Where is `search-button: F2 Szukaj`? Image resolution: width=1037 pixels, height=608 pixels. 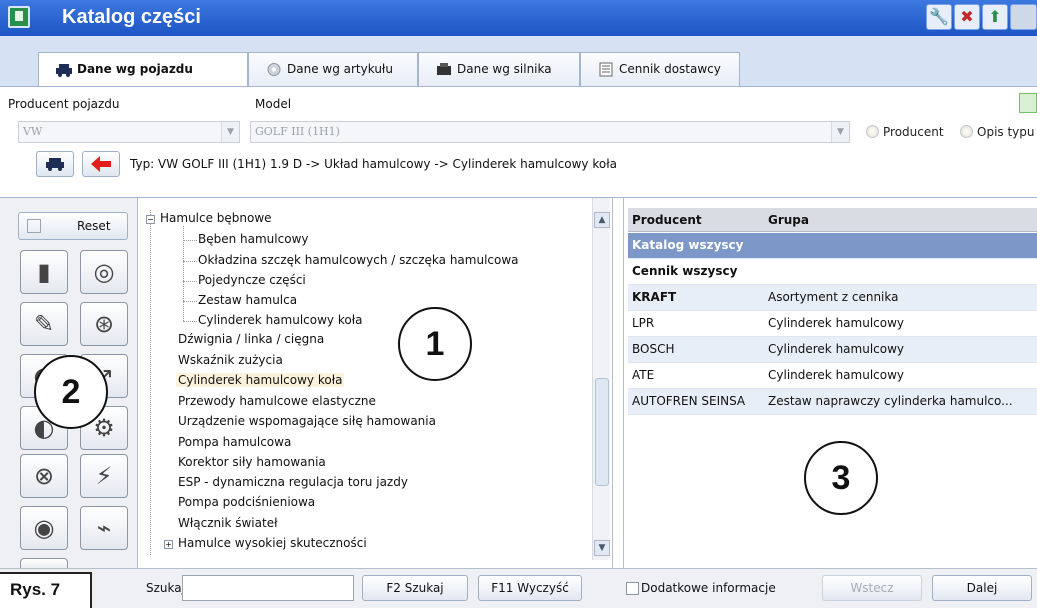
search-button: F2 Szukaj is located at coordinates (415, 588).